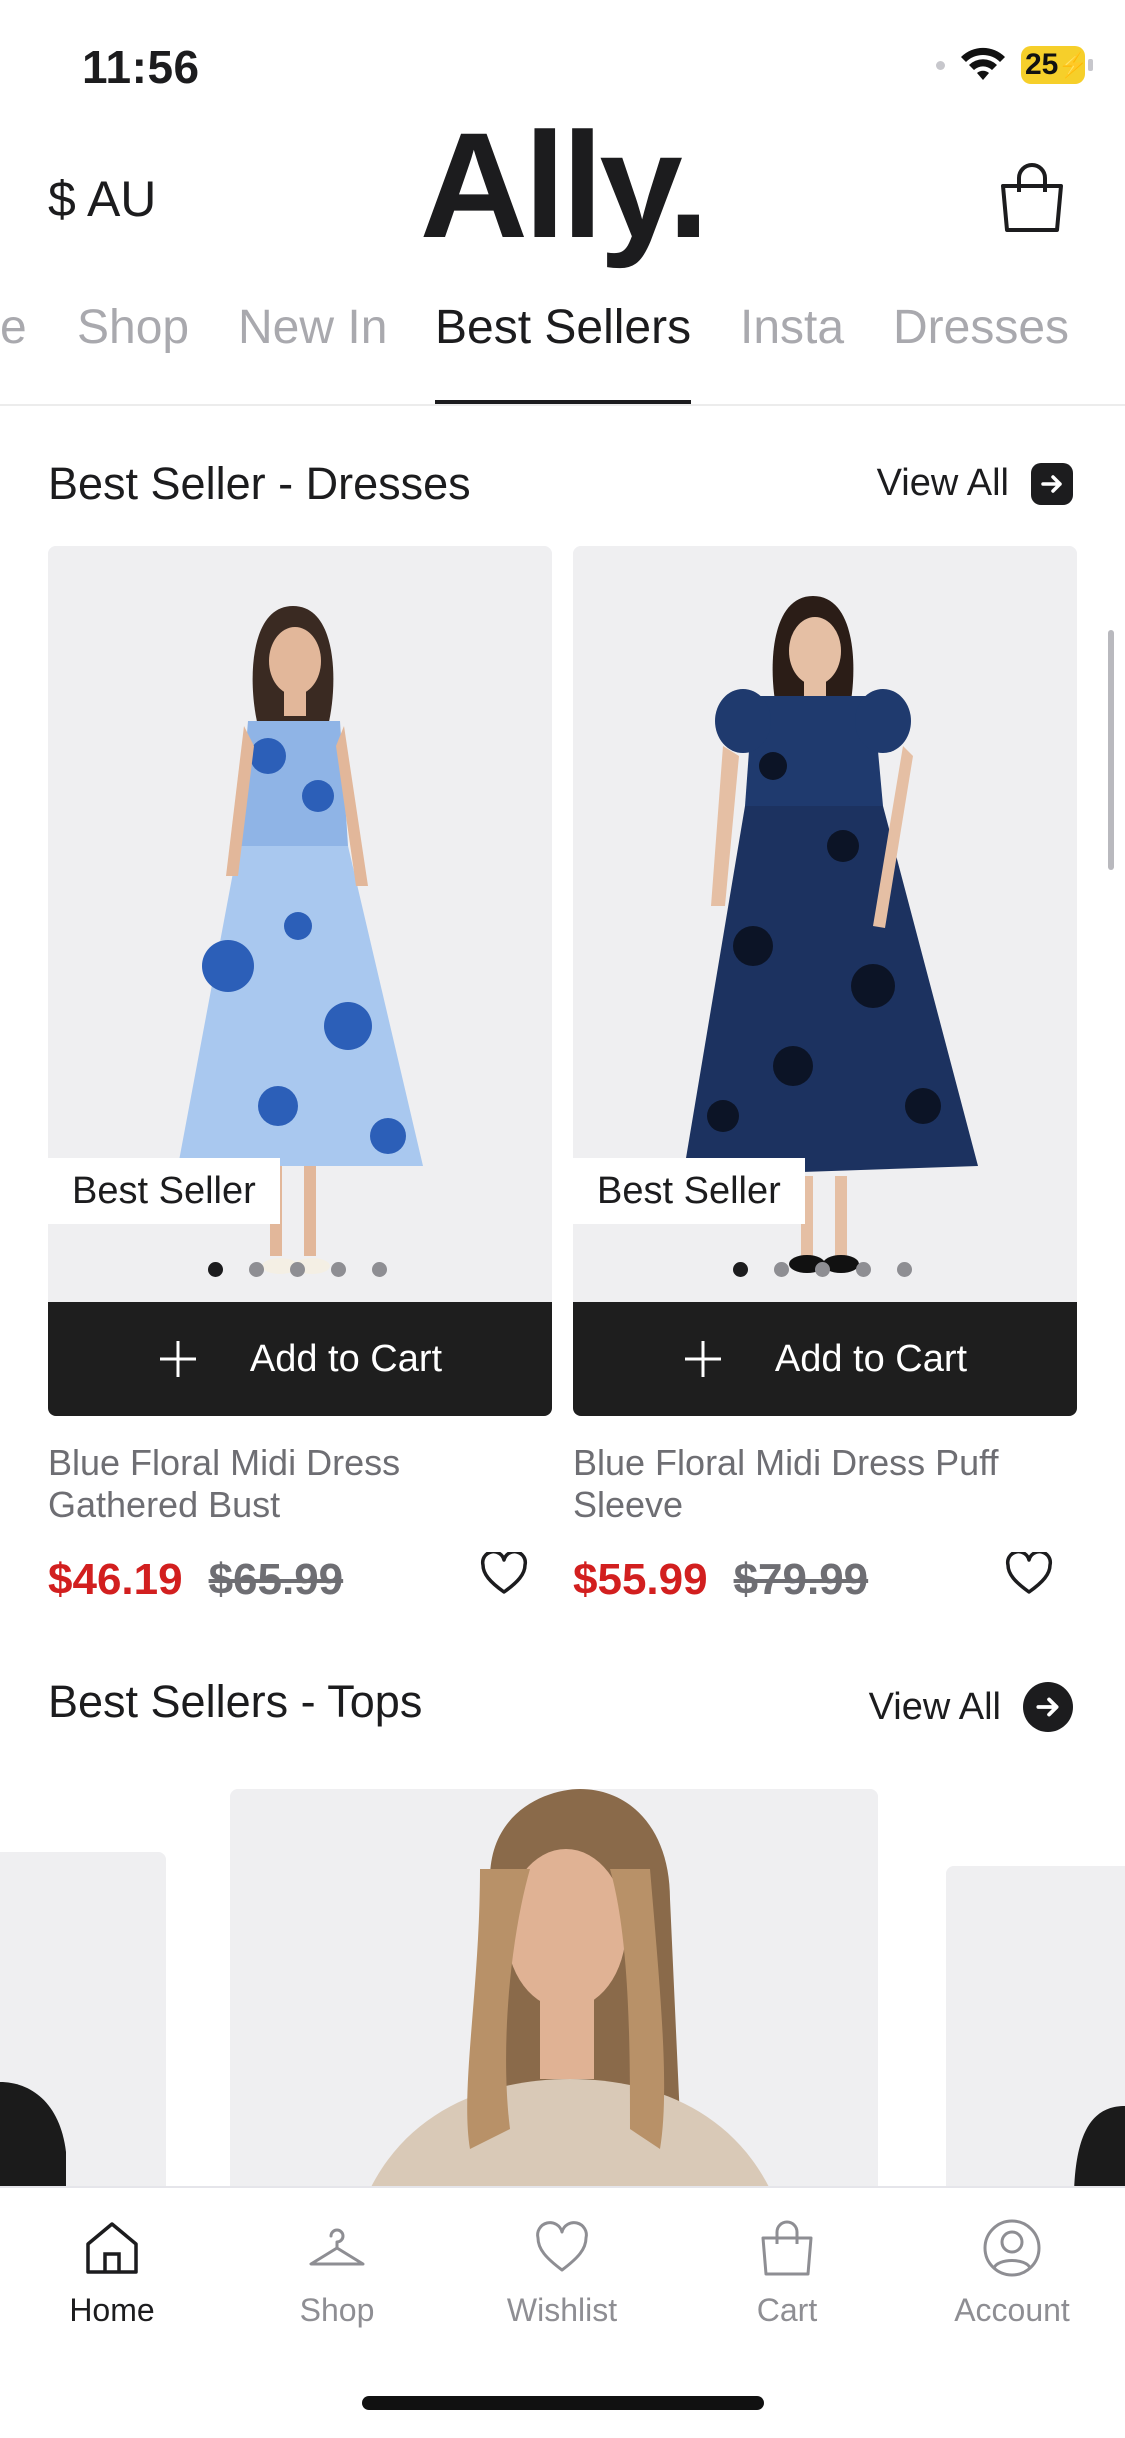 The image size is (1125, 2438). I want to click on home-icon, so click(112, 2248).